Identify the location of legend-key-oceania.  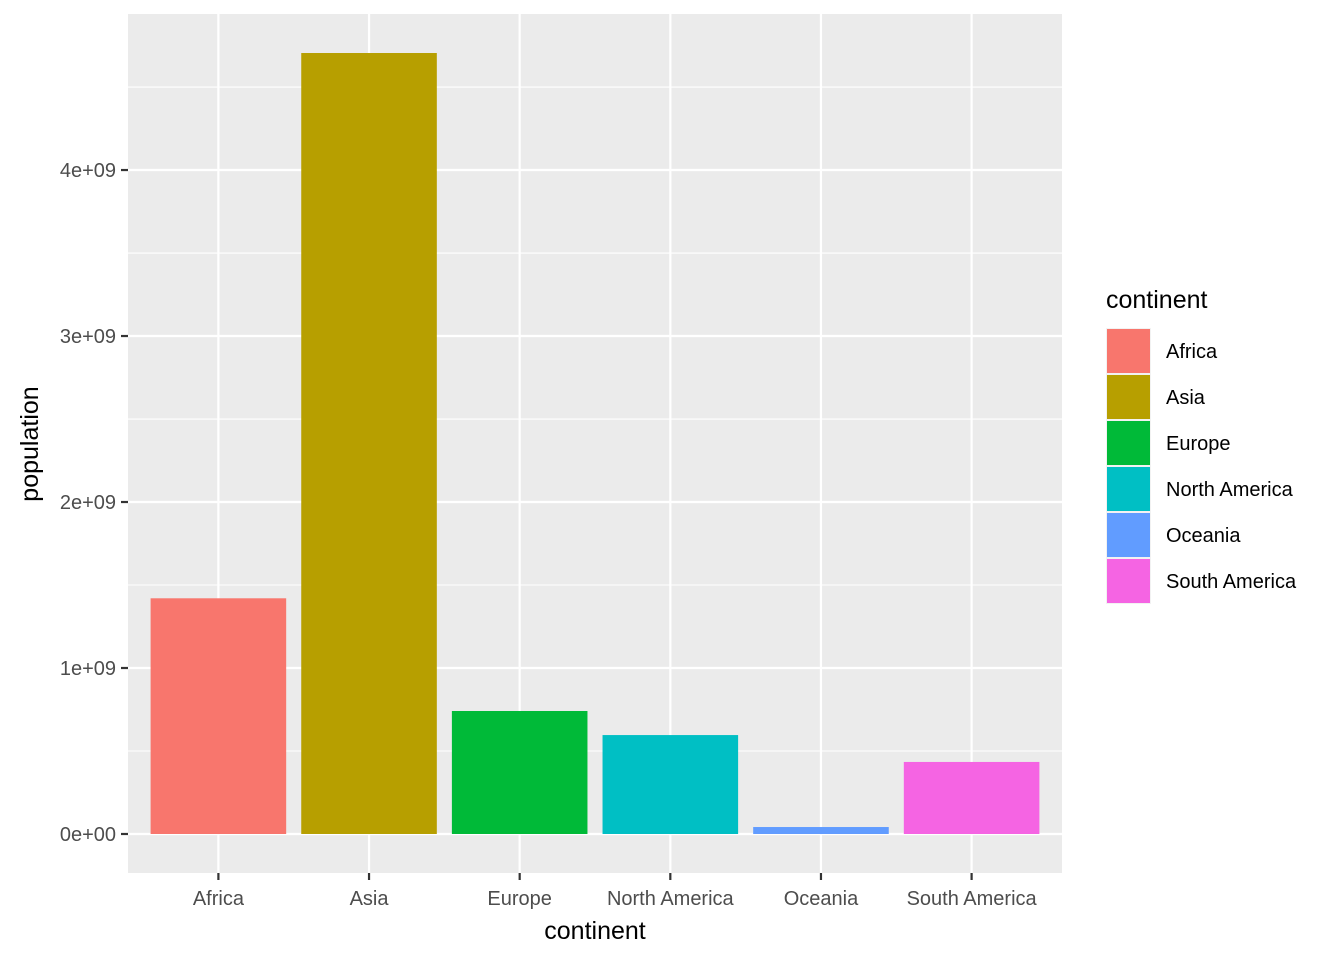
(1128, 535).